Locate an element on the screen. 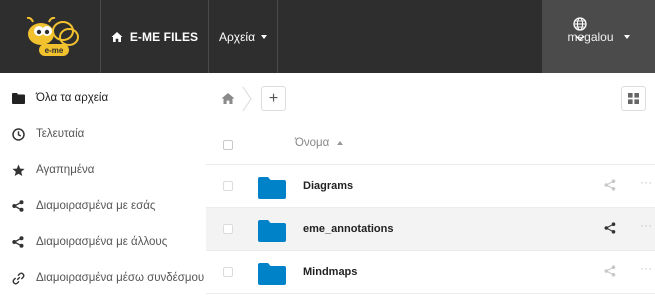 The image size is (655, 296). apps-menu-button: Αρχεία is located at coordinates (243, 36).